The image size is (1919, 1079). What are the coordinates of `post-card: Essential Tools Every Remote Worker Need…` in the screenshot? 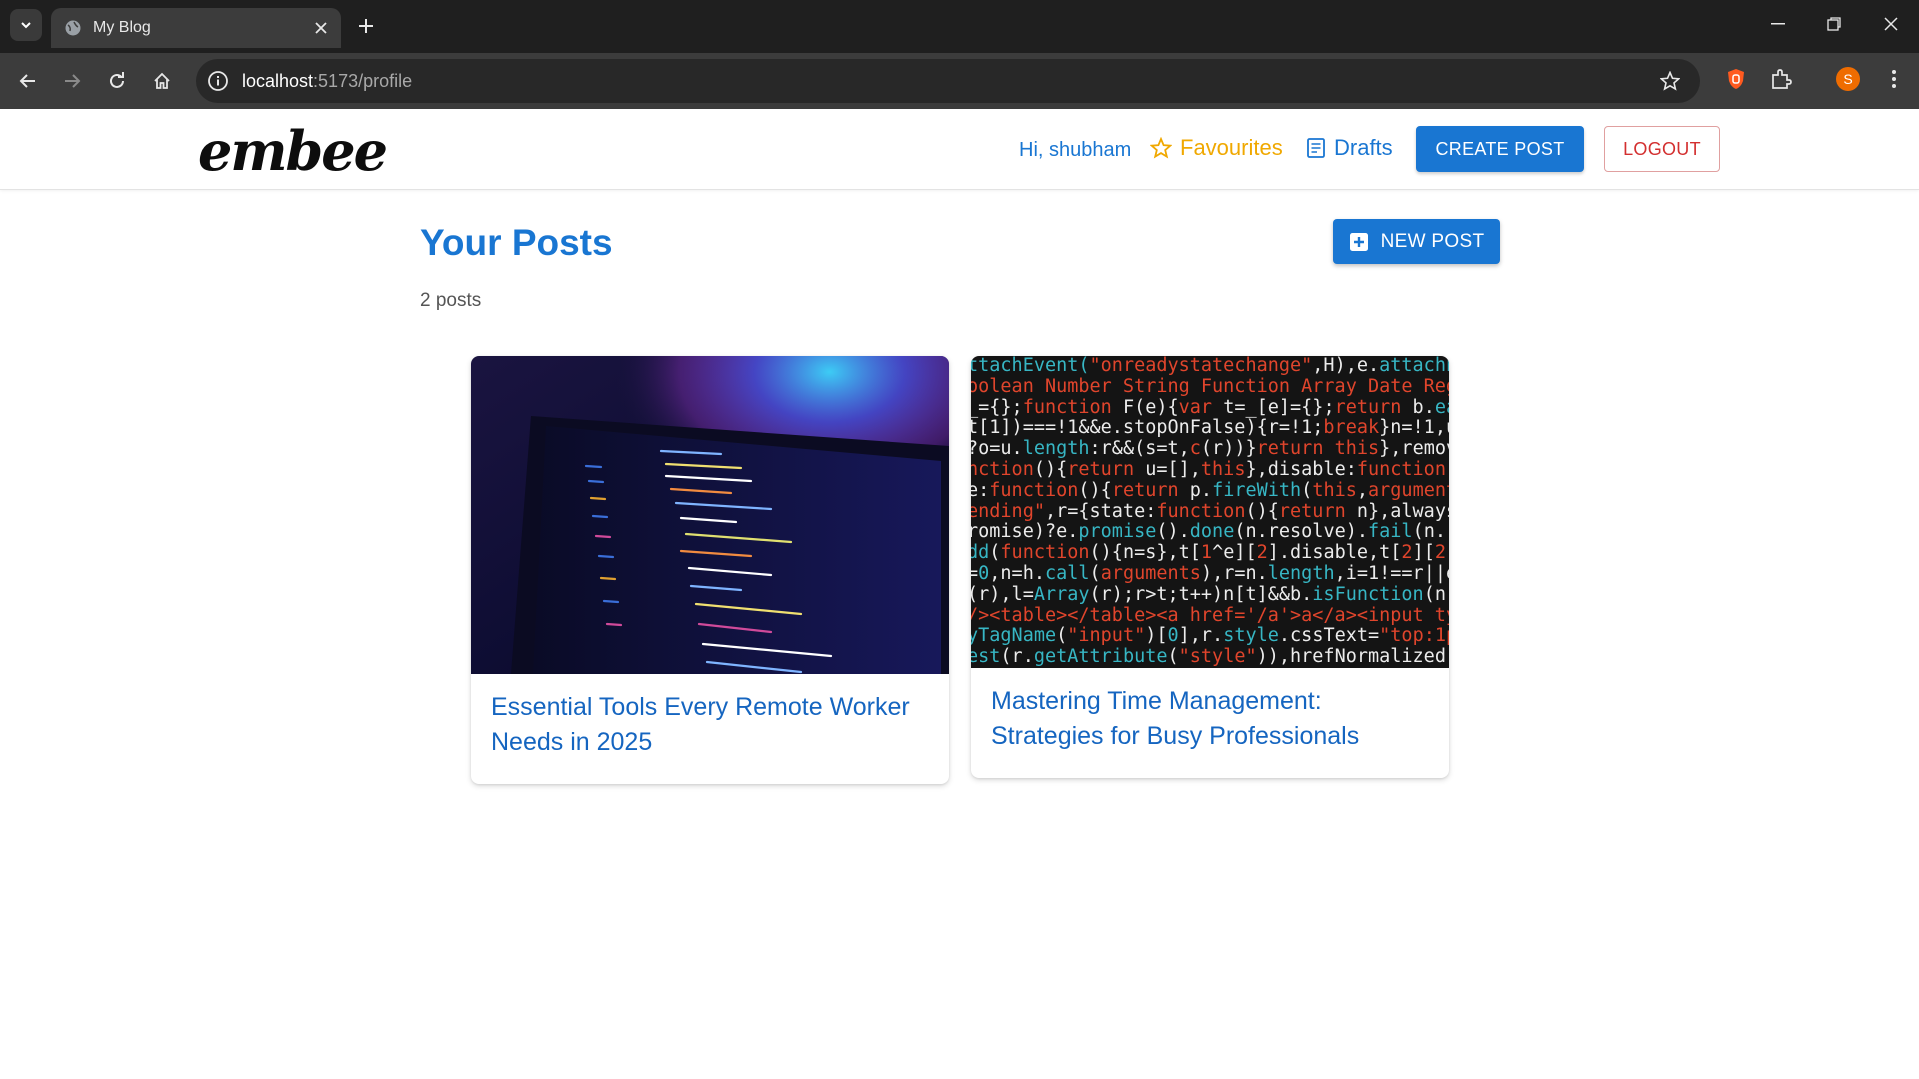 It's located at (710, 570).